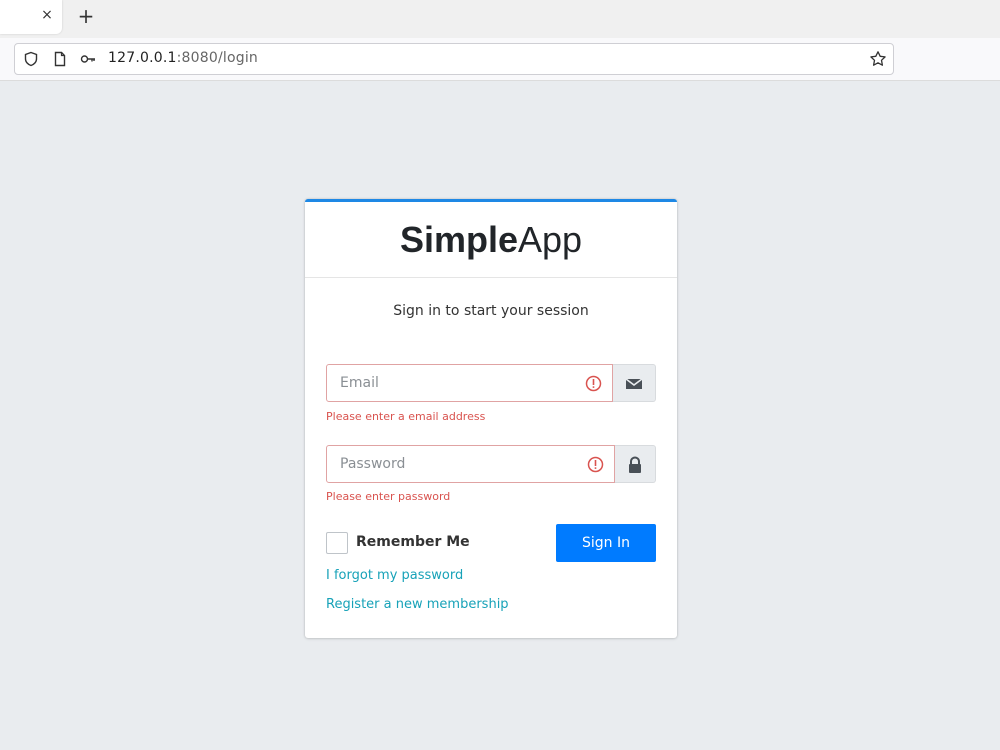 Image resolution: width=1000 pixels, height=750 pixels. Describe the element at coordinates (31, 59) in the screenshot. I see `shield-icon` at that location.